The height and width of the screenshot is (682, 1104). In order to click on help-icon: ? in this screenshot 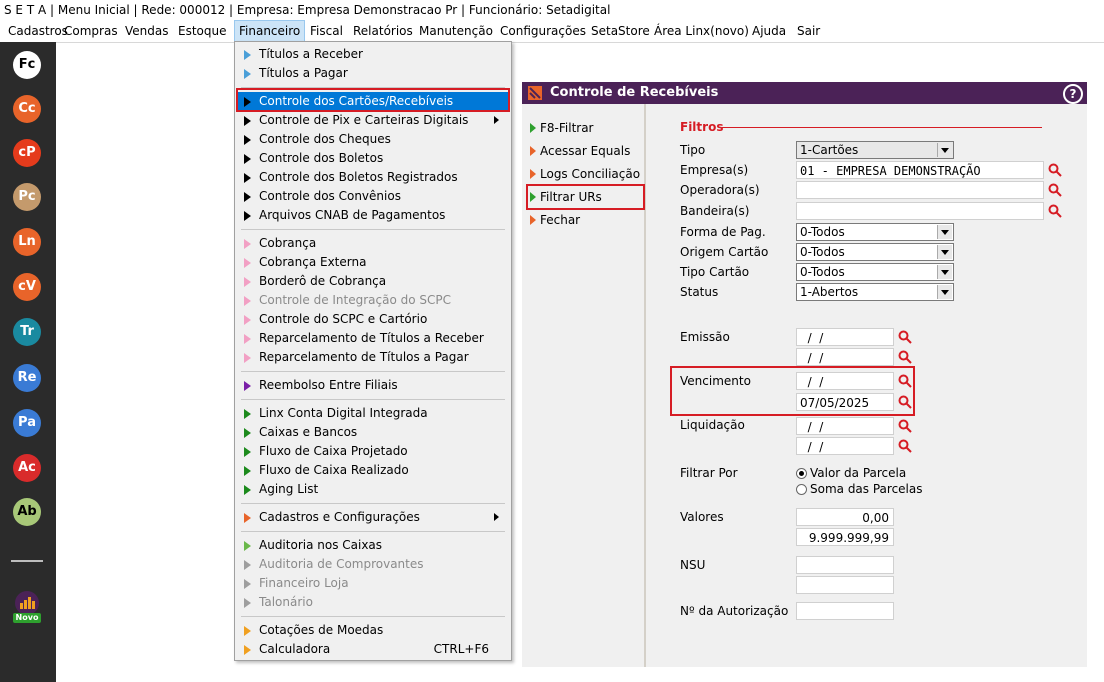, I will do `click(1073, 94)`.